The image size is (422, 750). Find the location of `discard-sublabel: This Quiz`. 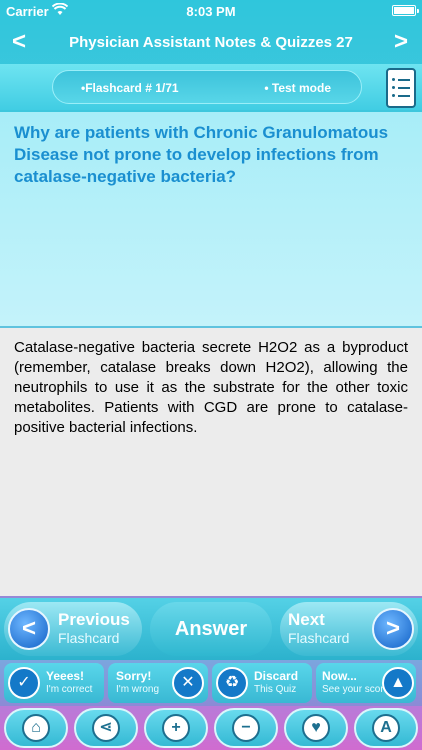

discard-sublabel: This Quiz is located at coordinates (275, 689).